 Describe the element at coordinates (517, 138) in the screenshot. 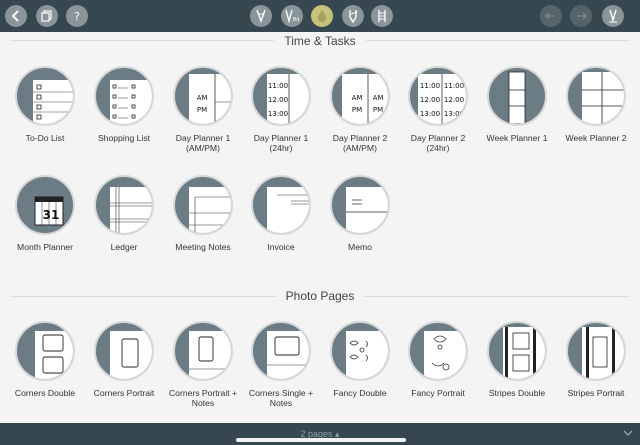

I see `template-label: Week Planner 1` at that location.